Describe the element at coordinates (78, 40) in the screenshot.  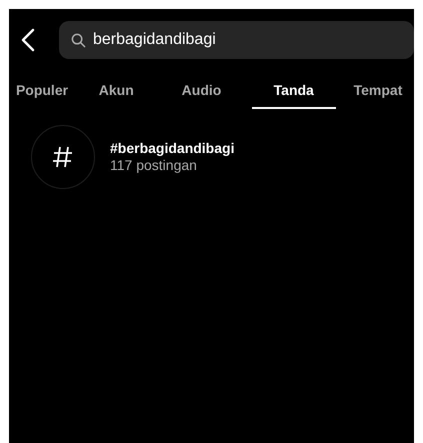
I see `search-icon` at that location.